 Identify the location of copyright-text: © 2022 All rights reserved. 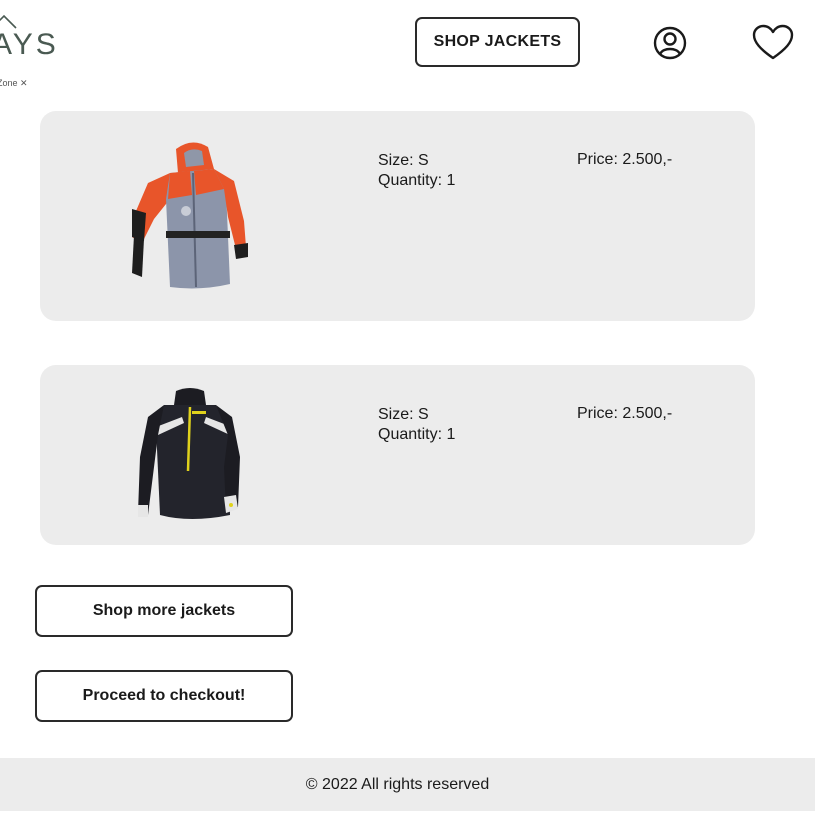
(397, 784).